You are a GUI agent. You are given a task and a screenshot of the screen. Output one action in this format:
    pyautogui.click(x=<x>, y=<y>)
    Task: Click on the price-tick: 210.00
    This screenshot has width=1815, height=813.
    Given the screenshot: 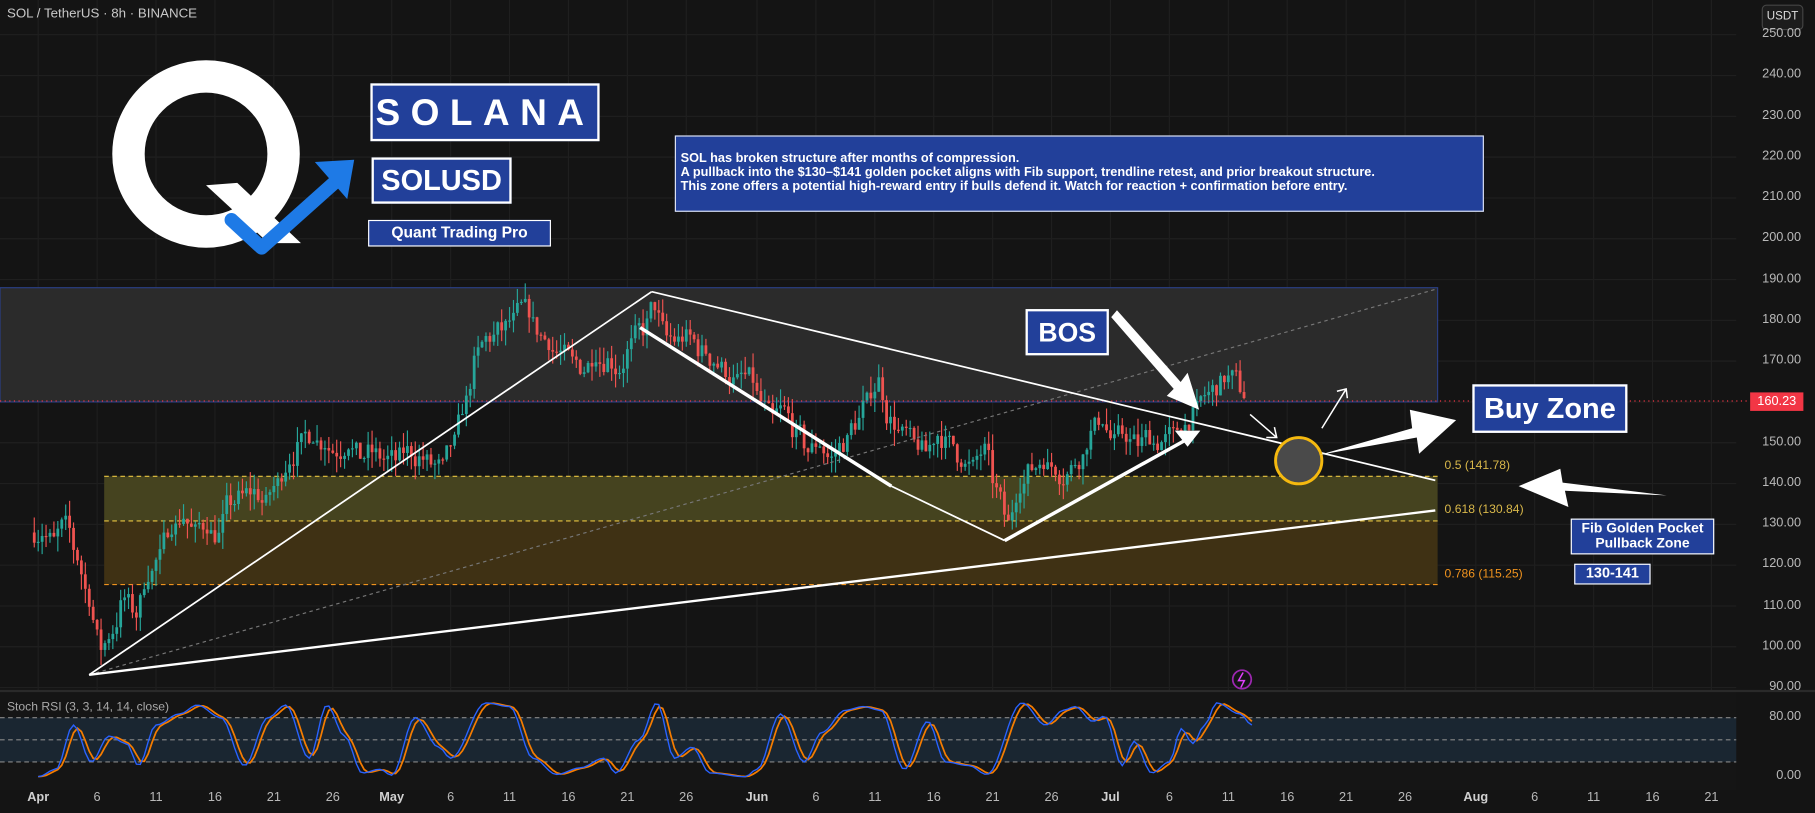 What is the action you would take?
    pyautogui.click(x=1782, y=196)
    